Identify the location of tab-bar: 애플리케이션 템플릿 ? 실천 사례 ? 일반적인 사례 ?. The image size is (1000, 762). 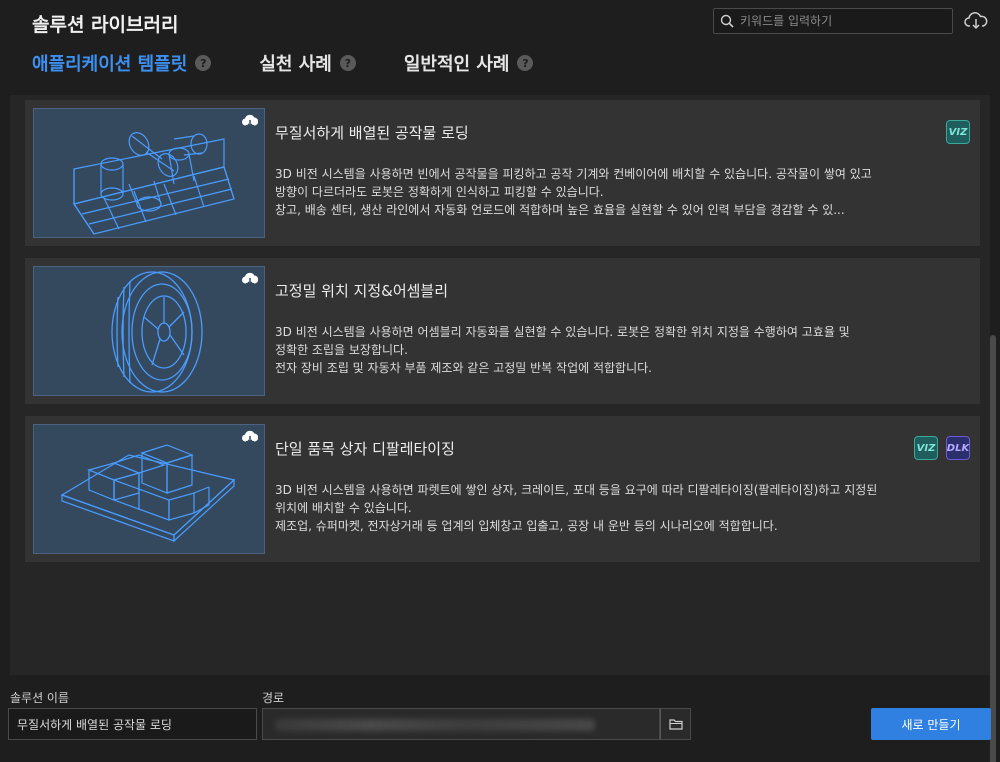
(306, 63).